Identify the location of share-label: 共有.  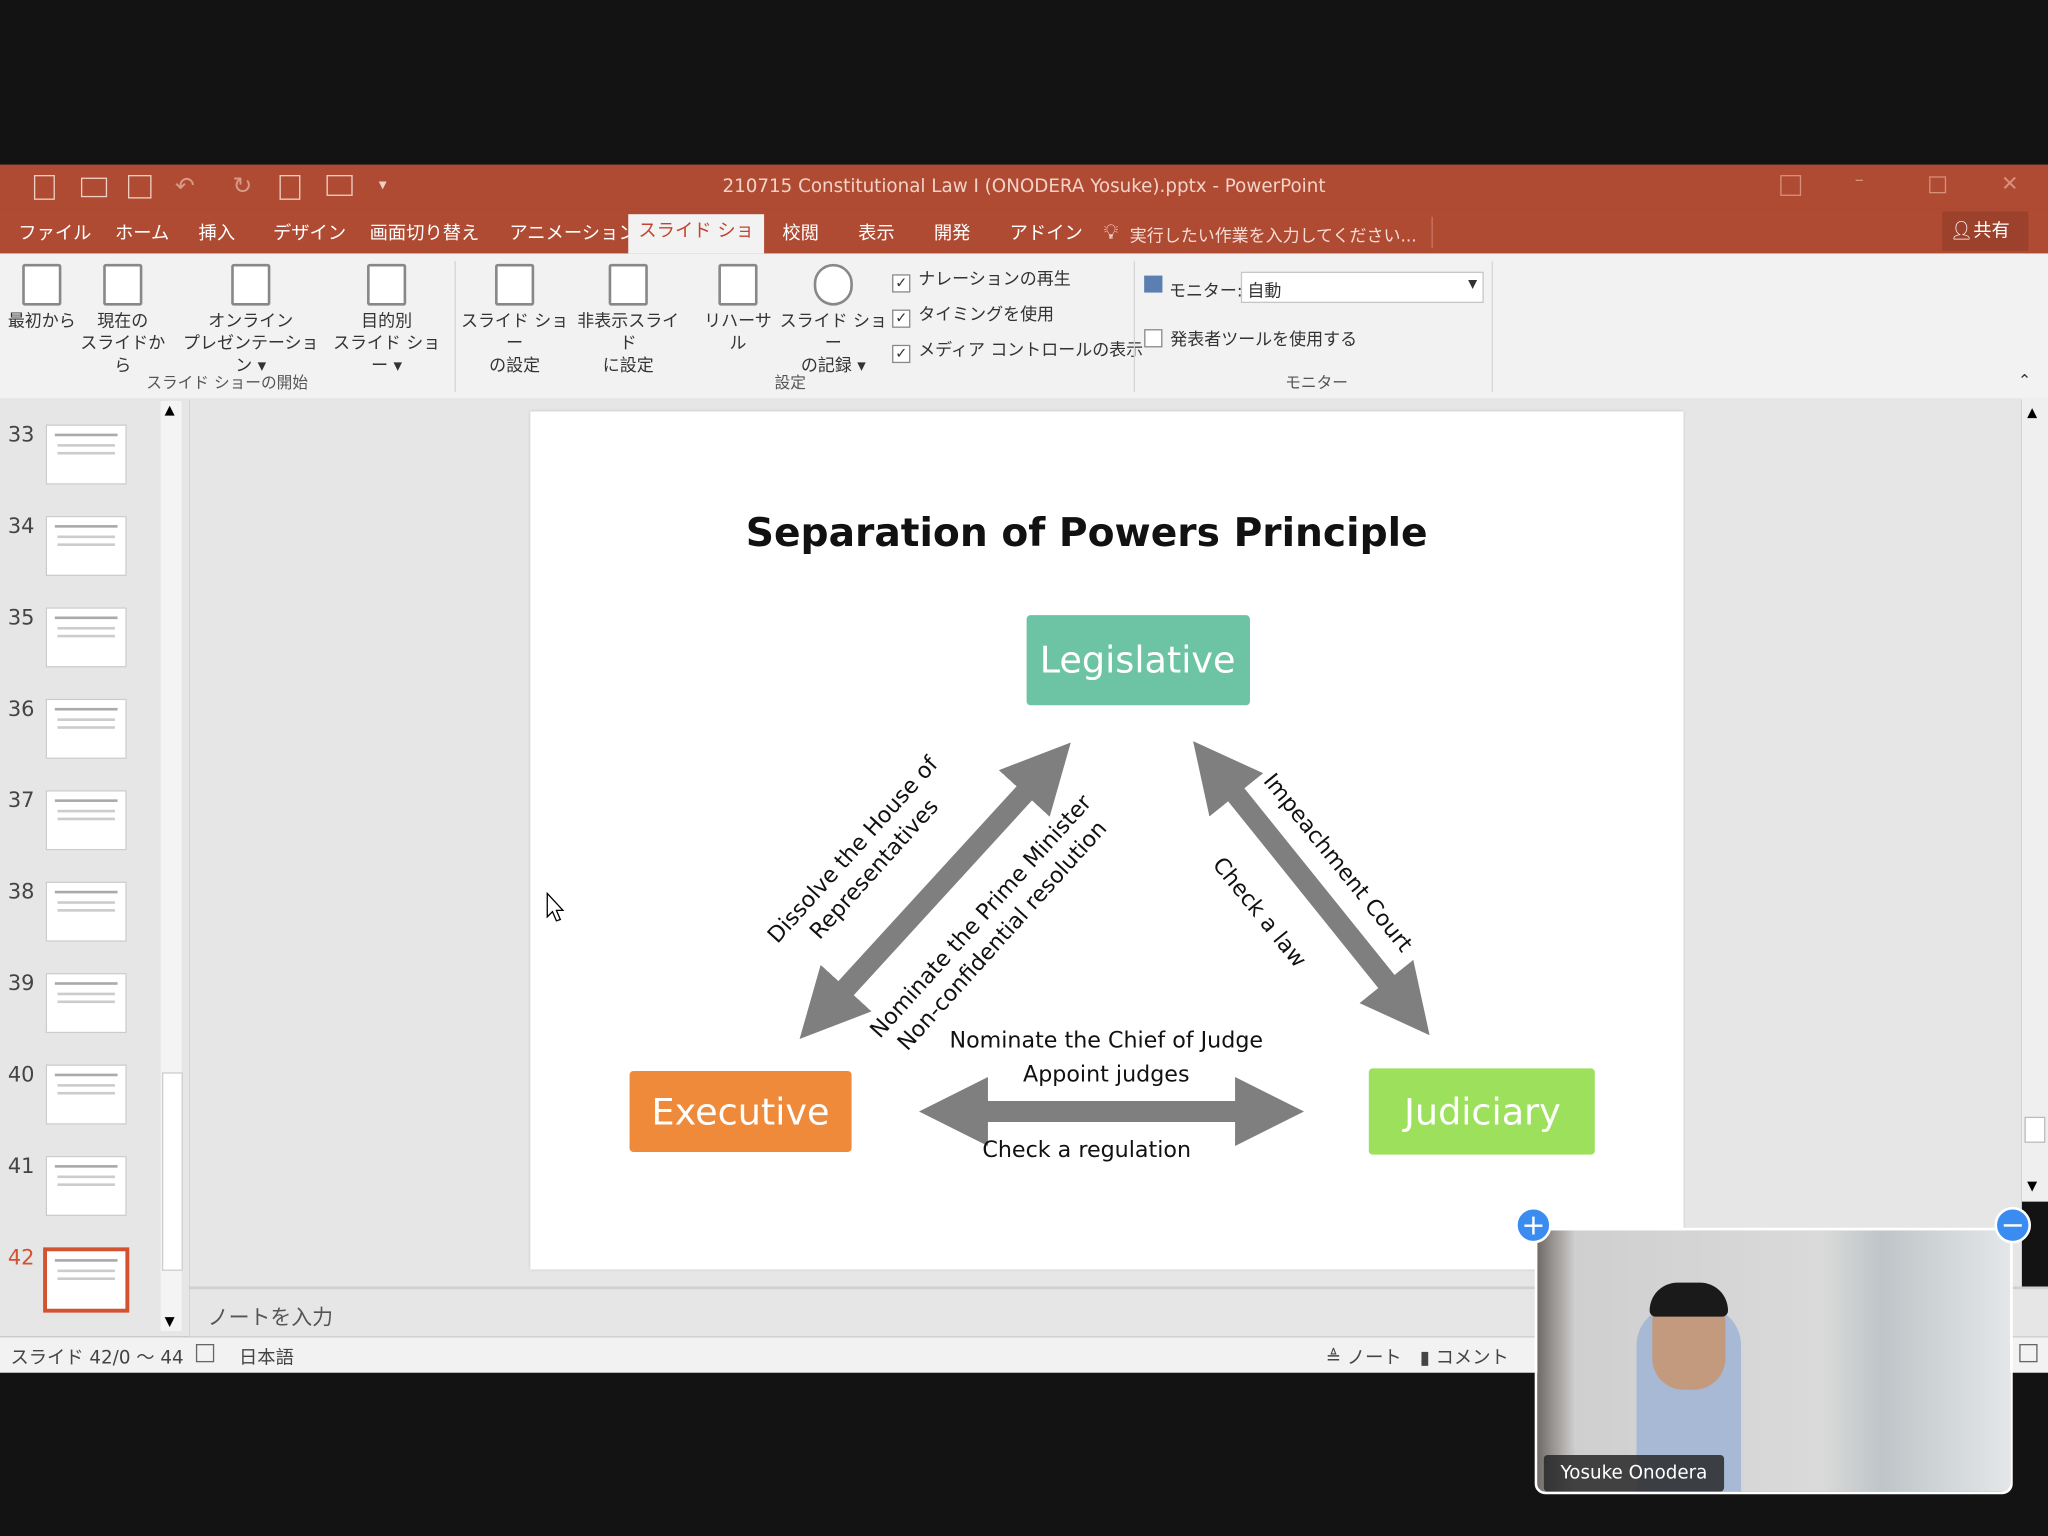
(1991, 231).